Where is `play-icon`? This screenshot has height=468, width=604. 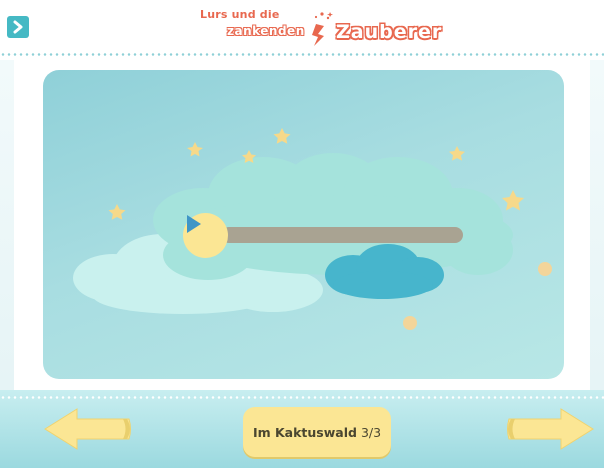
play-icon is located at coordinates (194, 224).